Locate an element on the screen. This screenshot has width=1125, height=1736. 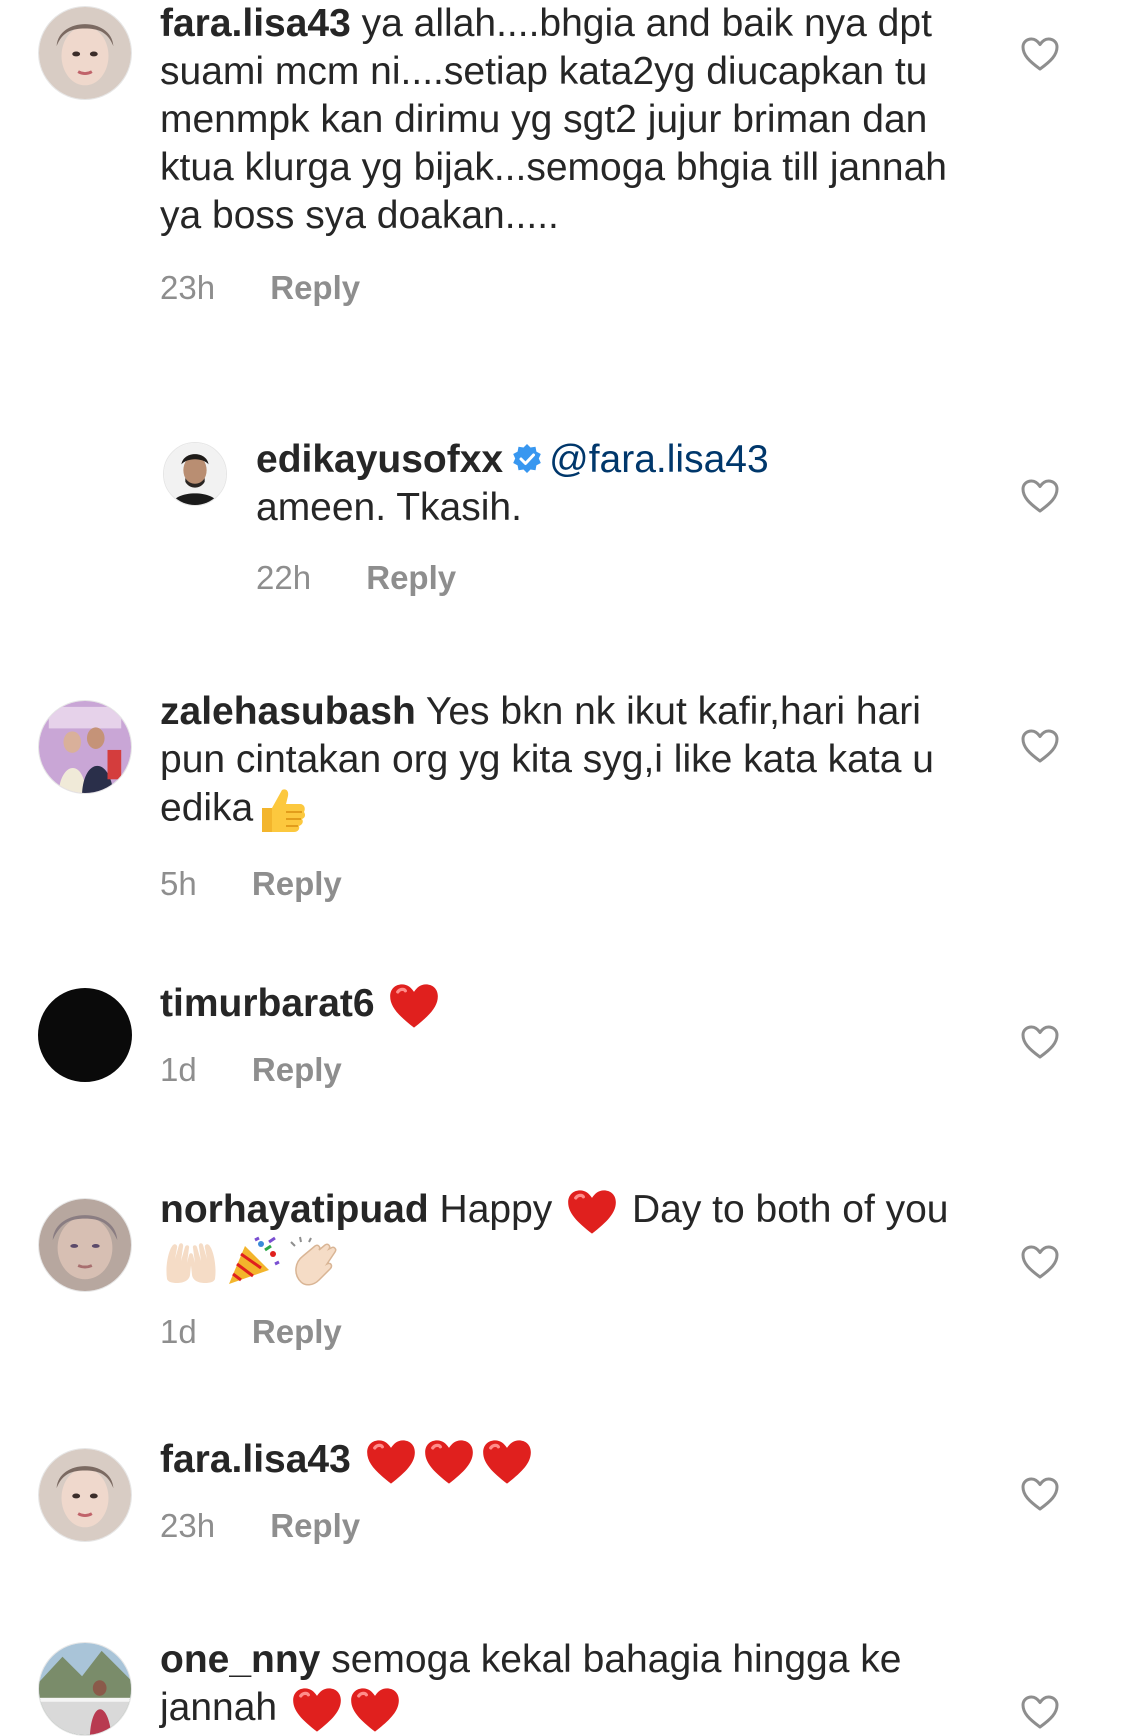
comment-text-block: fara.lisa43 is located at coordinates (555, 1461).